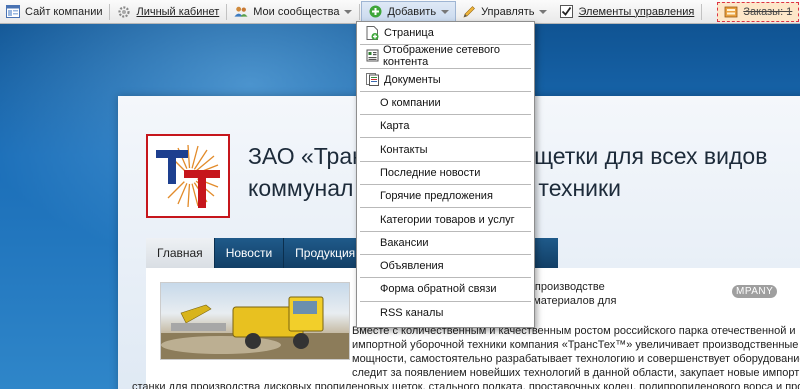 The width and height of the screenshot is (800, 389). What do you see at coordinates (731, 12) in the screenshot?
I see `cart-icon` at bounding box center [731, 12].